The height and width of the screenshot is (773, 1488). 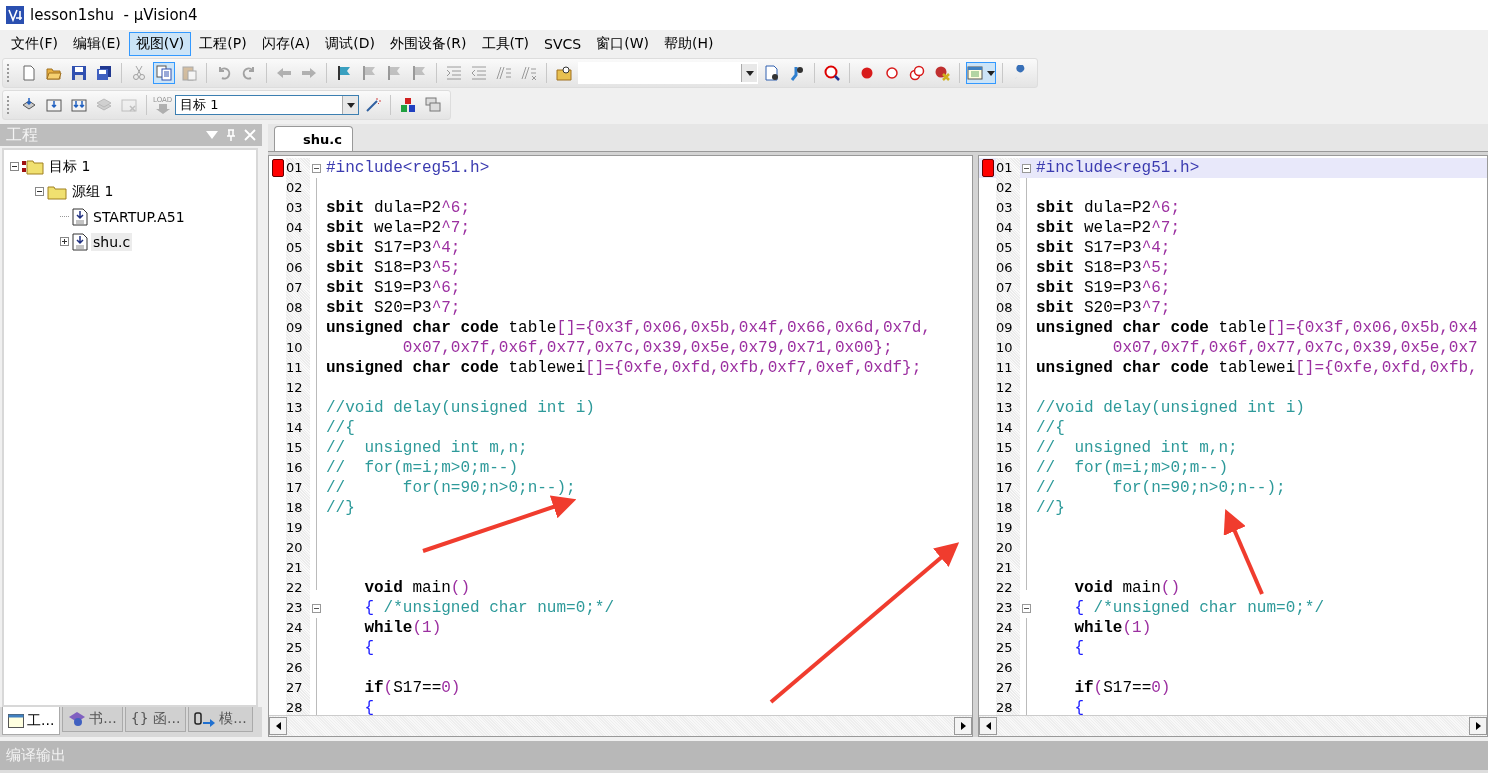 I want to click on code-line: sbit wela=P2^7;, so click(x=1108, y=228).